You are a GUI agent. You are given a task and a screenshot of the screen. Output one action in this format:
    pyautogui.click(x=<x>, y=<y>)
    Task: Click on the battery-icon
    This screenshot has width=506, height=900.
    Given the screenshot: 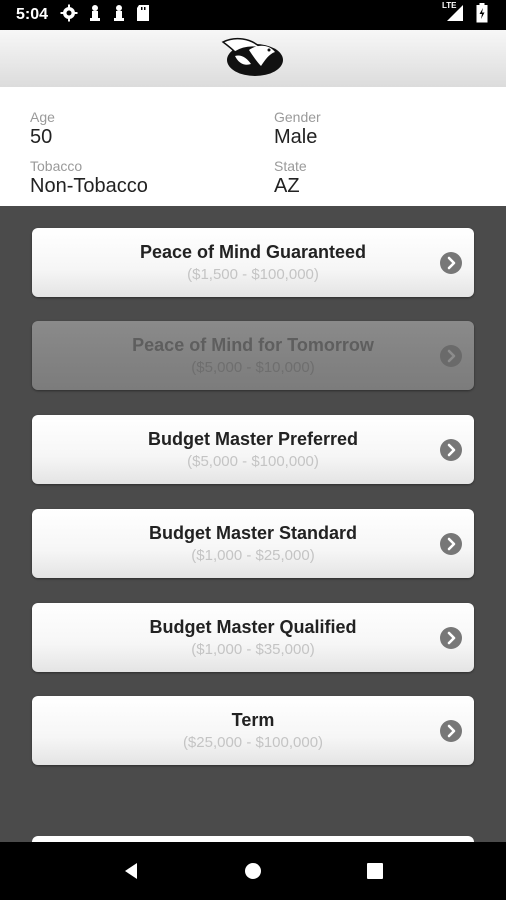 What is the action you would take?
    pyautogui.click(x=482, y=15)
    